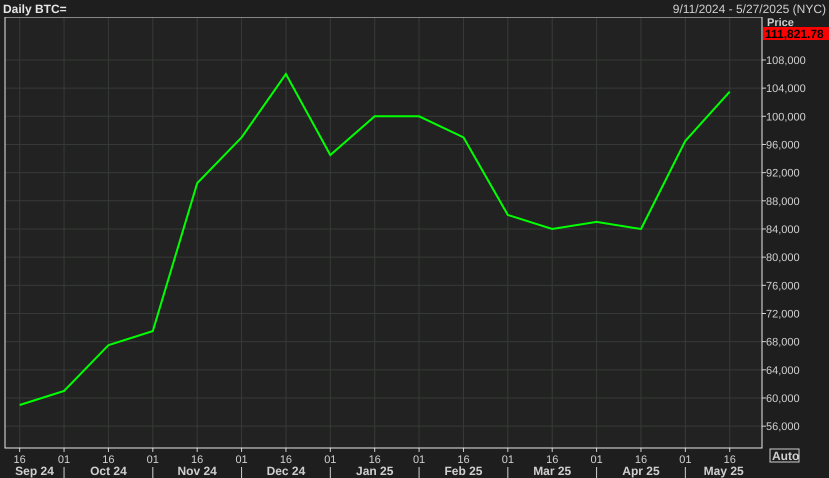 The width and height of the screenshot is (829, 478). I want to click on y-tick-label: 64,000, so click(783, 370).